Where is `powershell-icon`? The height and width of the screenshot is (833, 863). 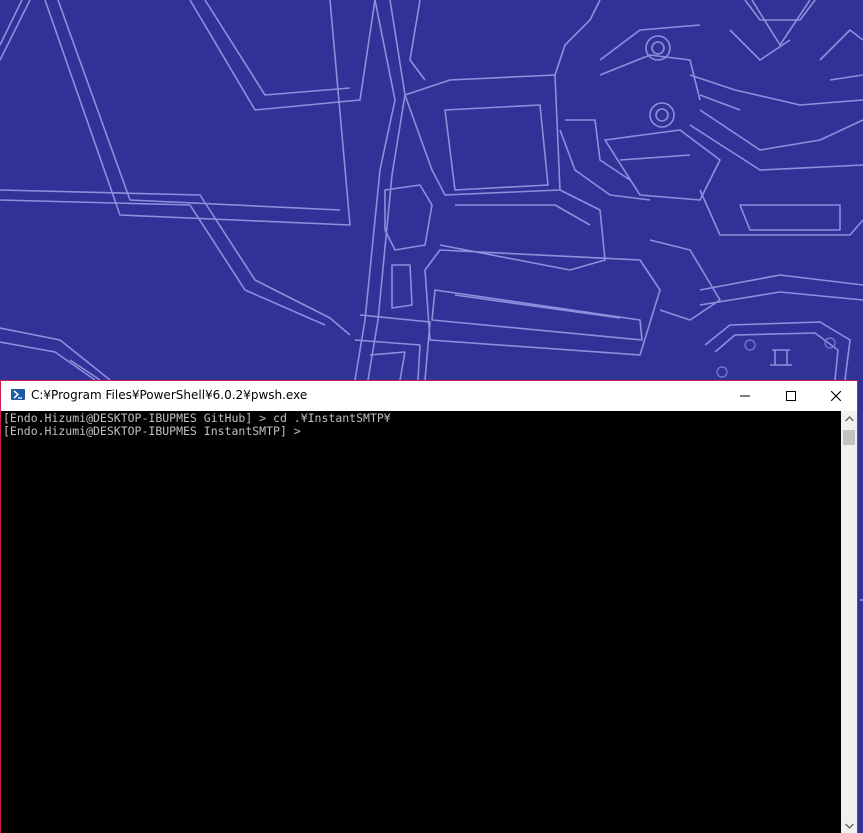
powershell-icon is located at coordinates (18, 394).